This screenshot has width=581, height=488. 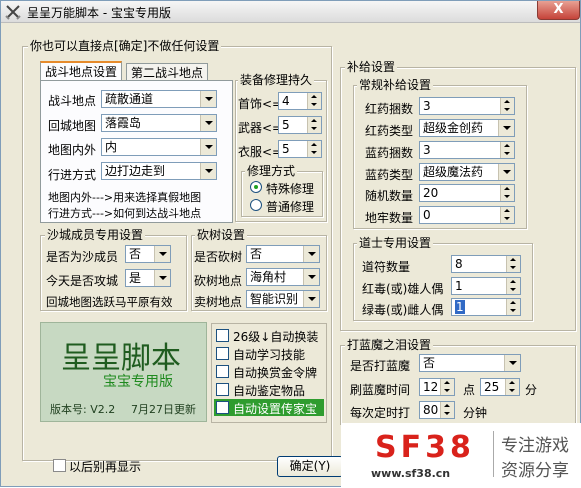 What do you see at coordinates (300, 125) in the screenshot?
I see `weapon-stepper: 5` at bounding box center [300, 125].